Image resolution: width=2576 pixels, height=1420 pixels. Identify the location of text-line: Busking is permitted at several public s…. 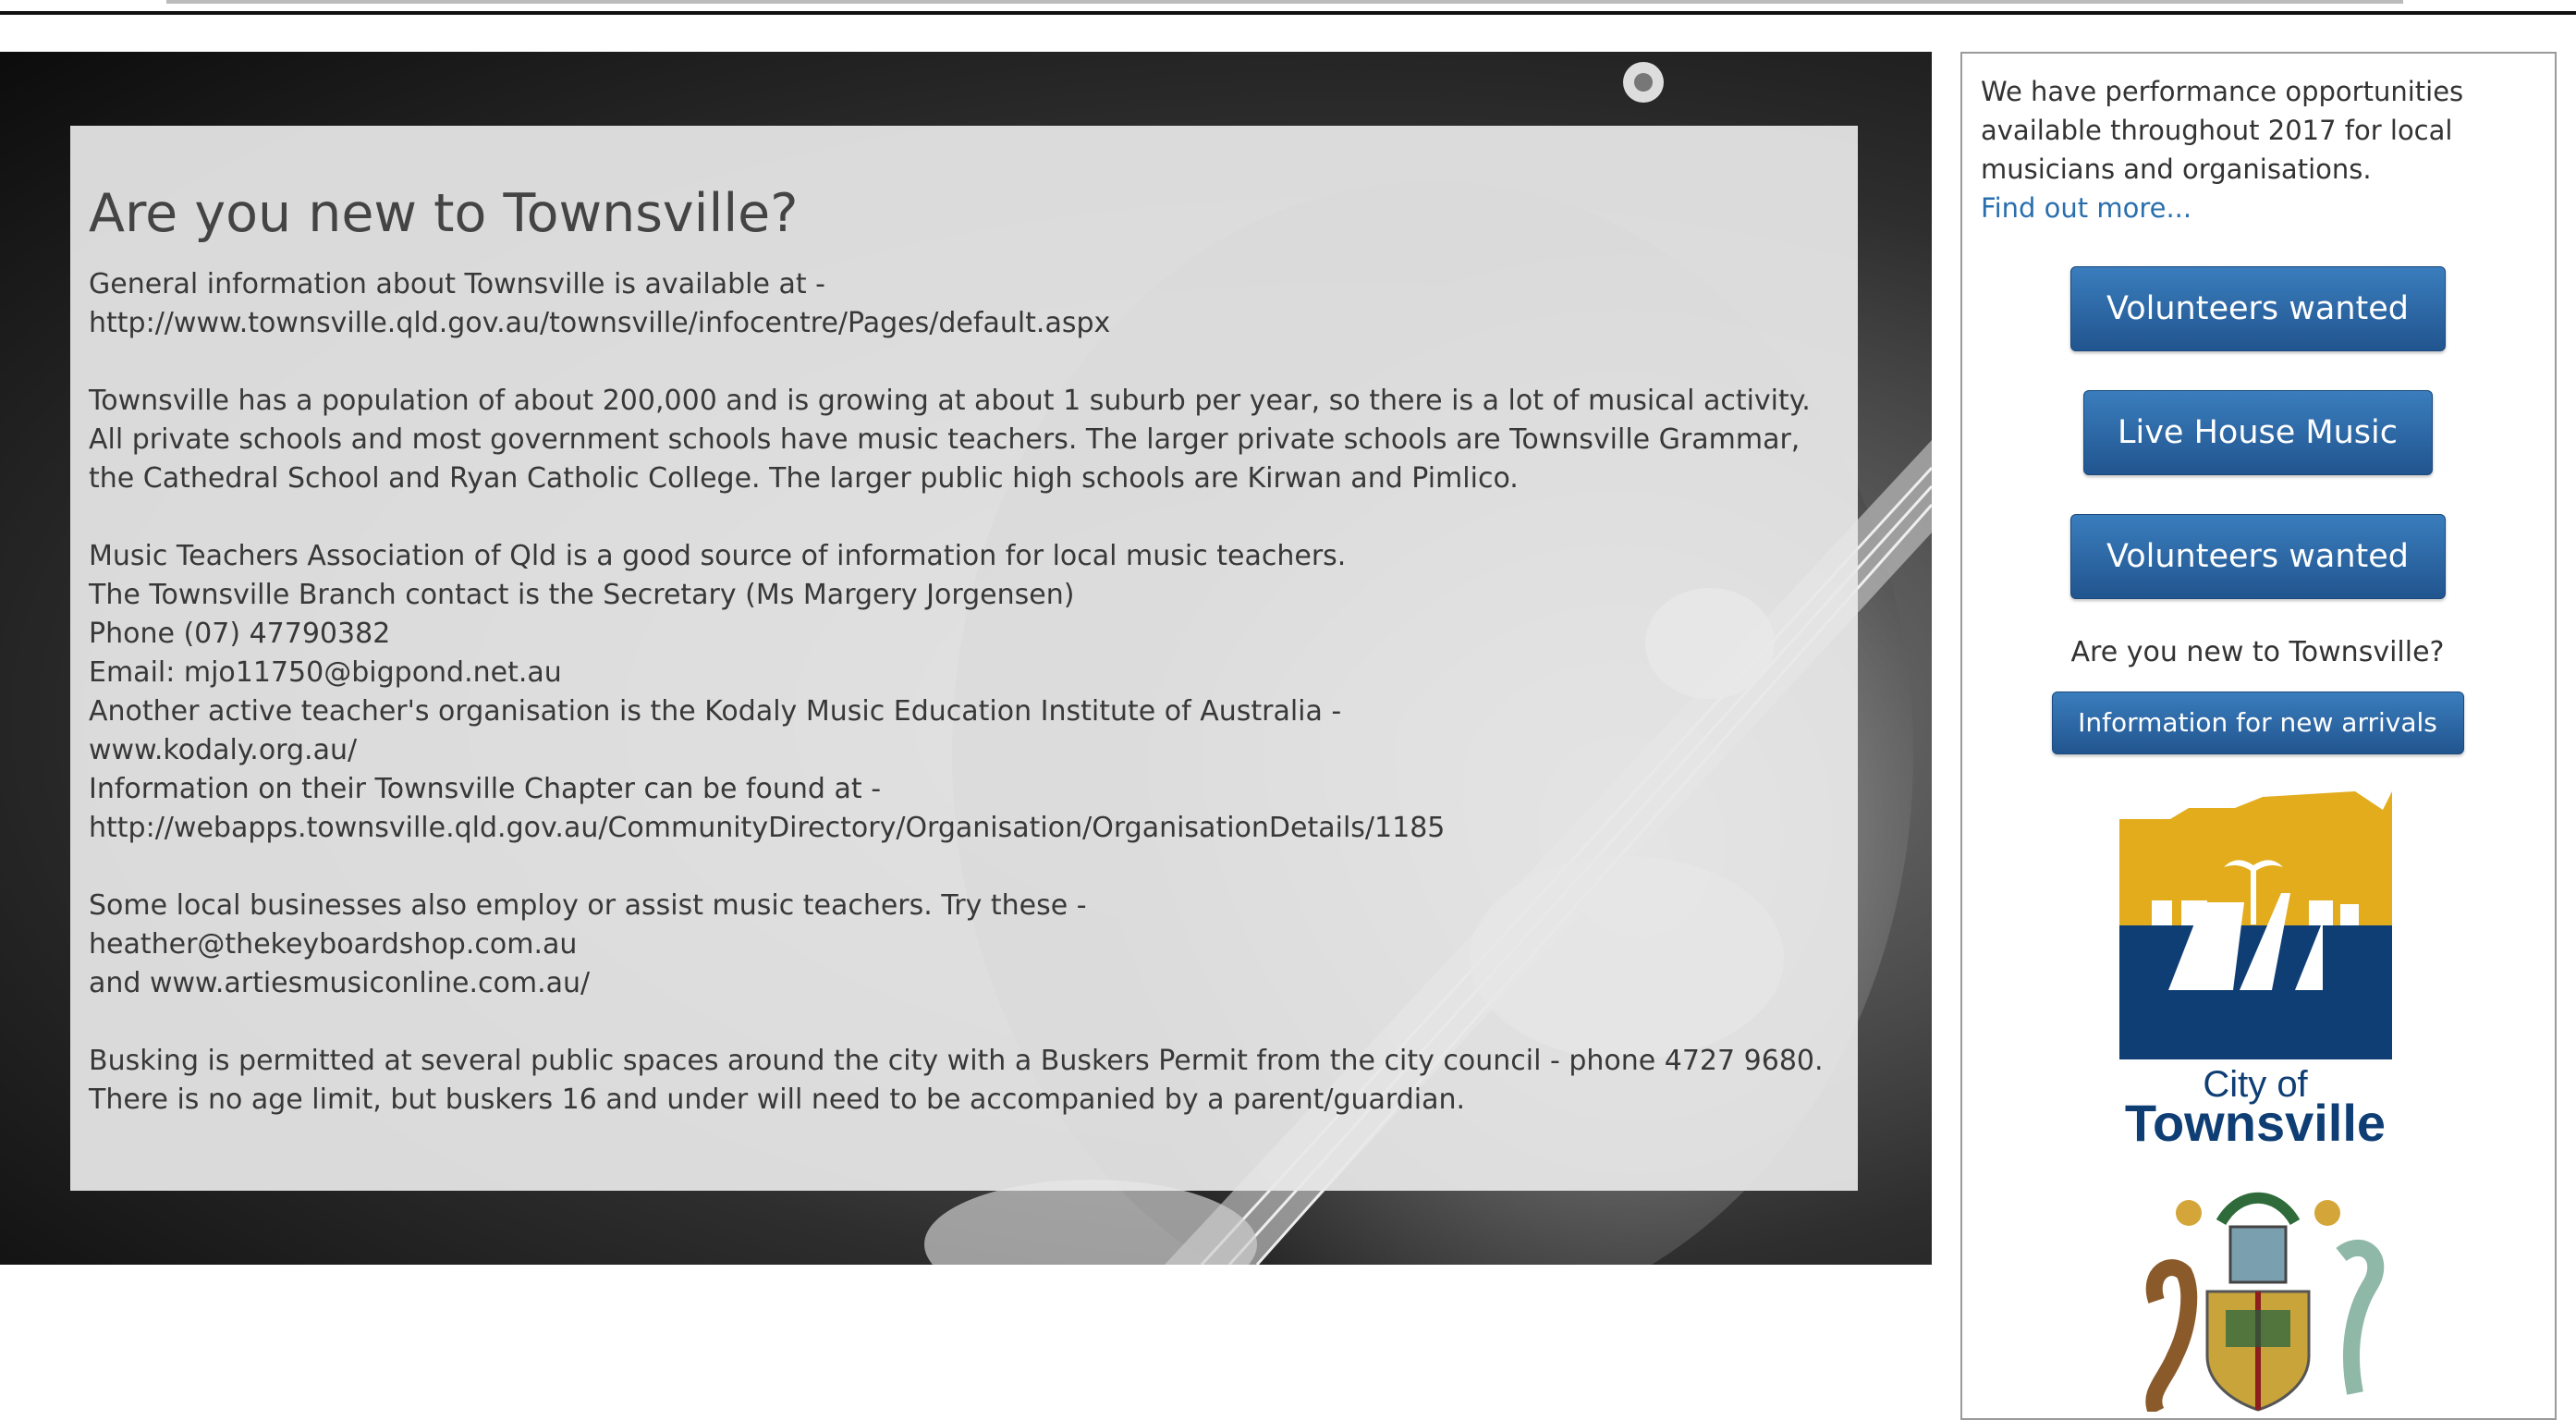
(956, 1061).